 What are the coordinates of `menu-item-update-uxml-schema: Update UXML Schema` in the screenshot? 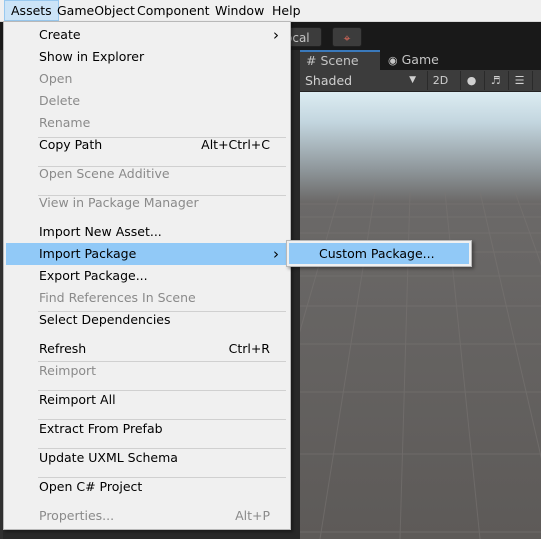 It's located at (147, 458).